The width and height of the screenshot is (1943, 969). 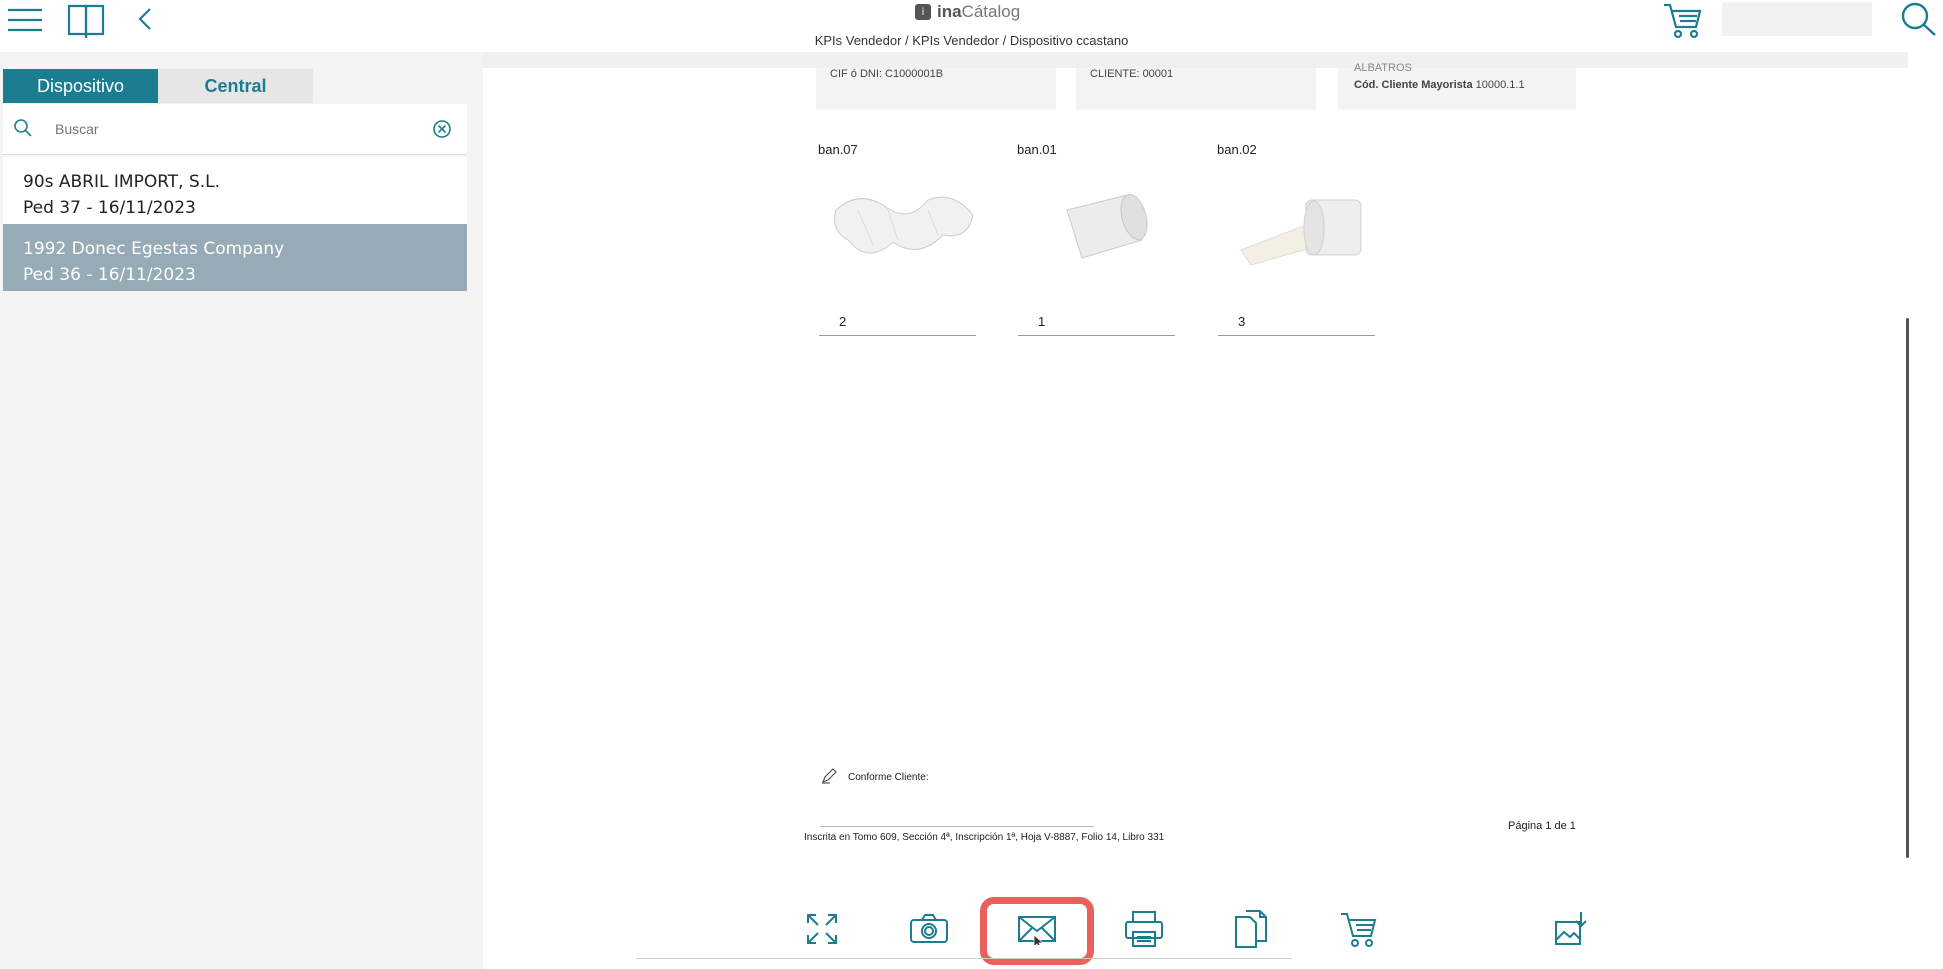 What do you see at coordinates (1296, 325) in the screenshot?
I see `product-quantity: 3` at bounding box center [1296, 325].